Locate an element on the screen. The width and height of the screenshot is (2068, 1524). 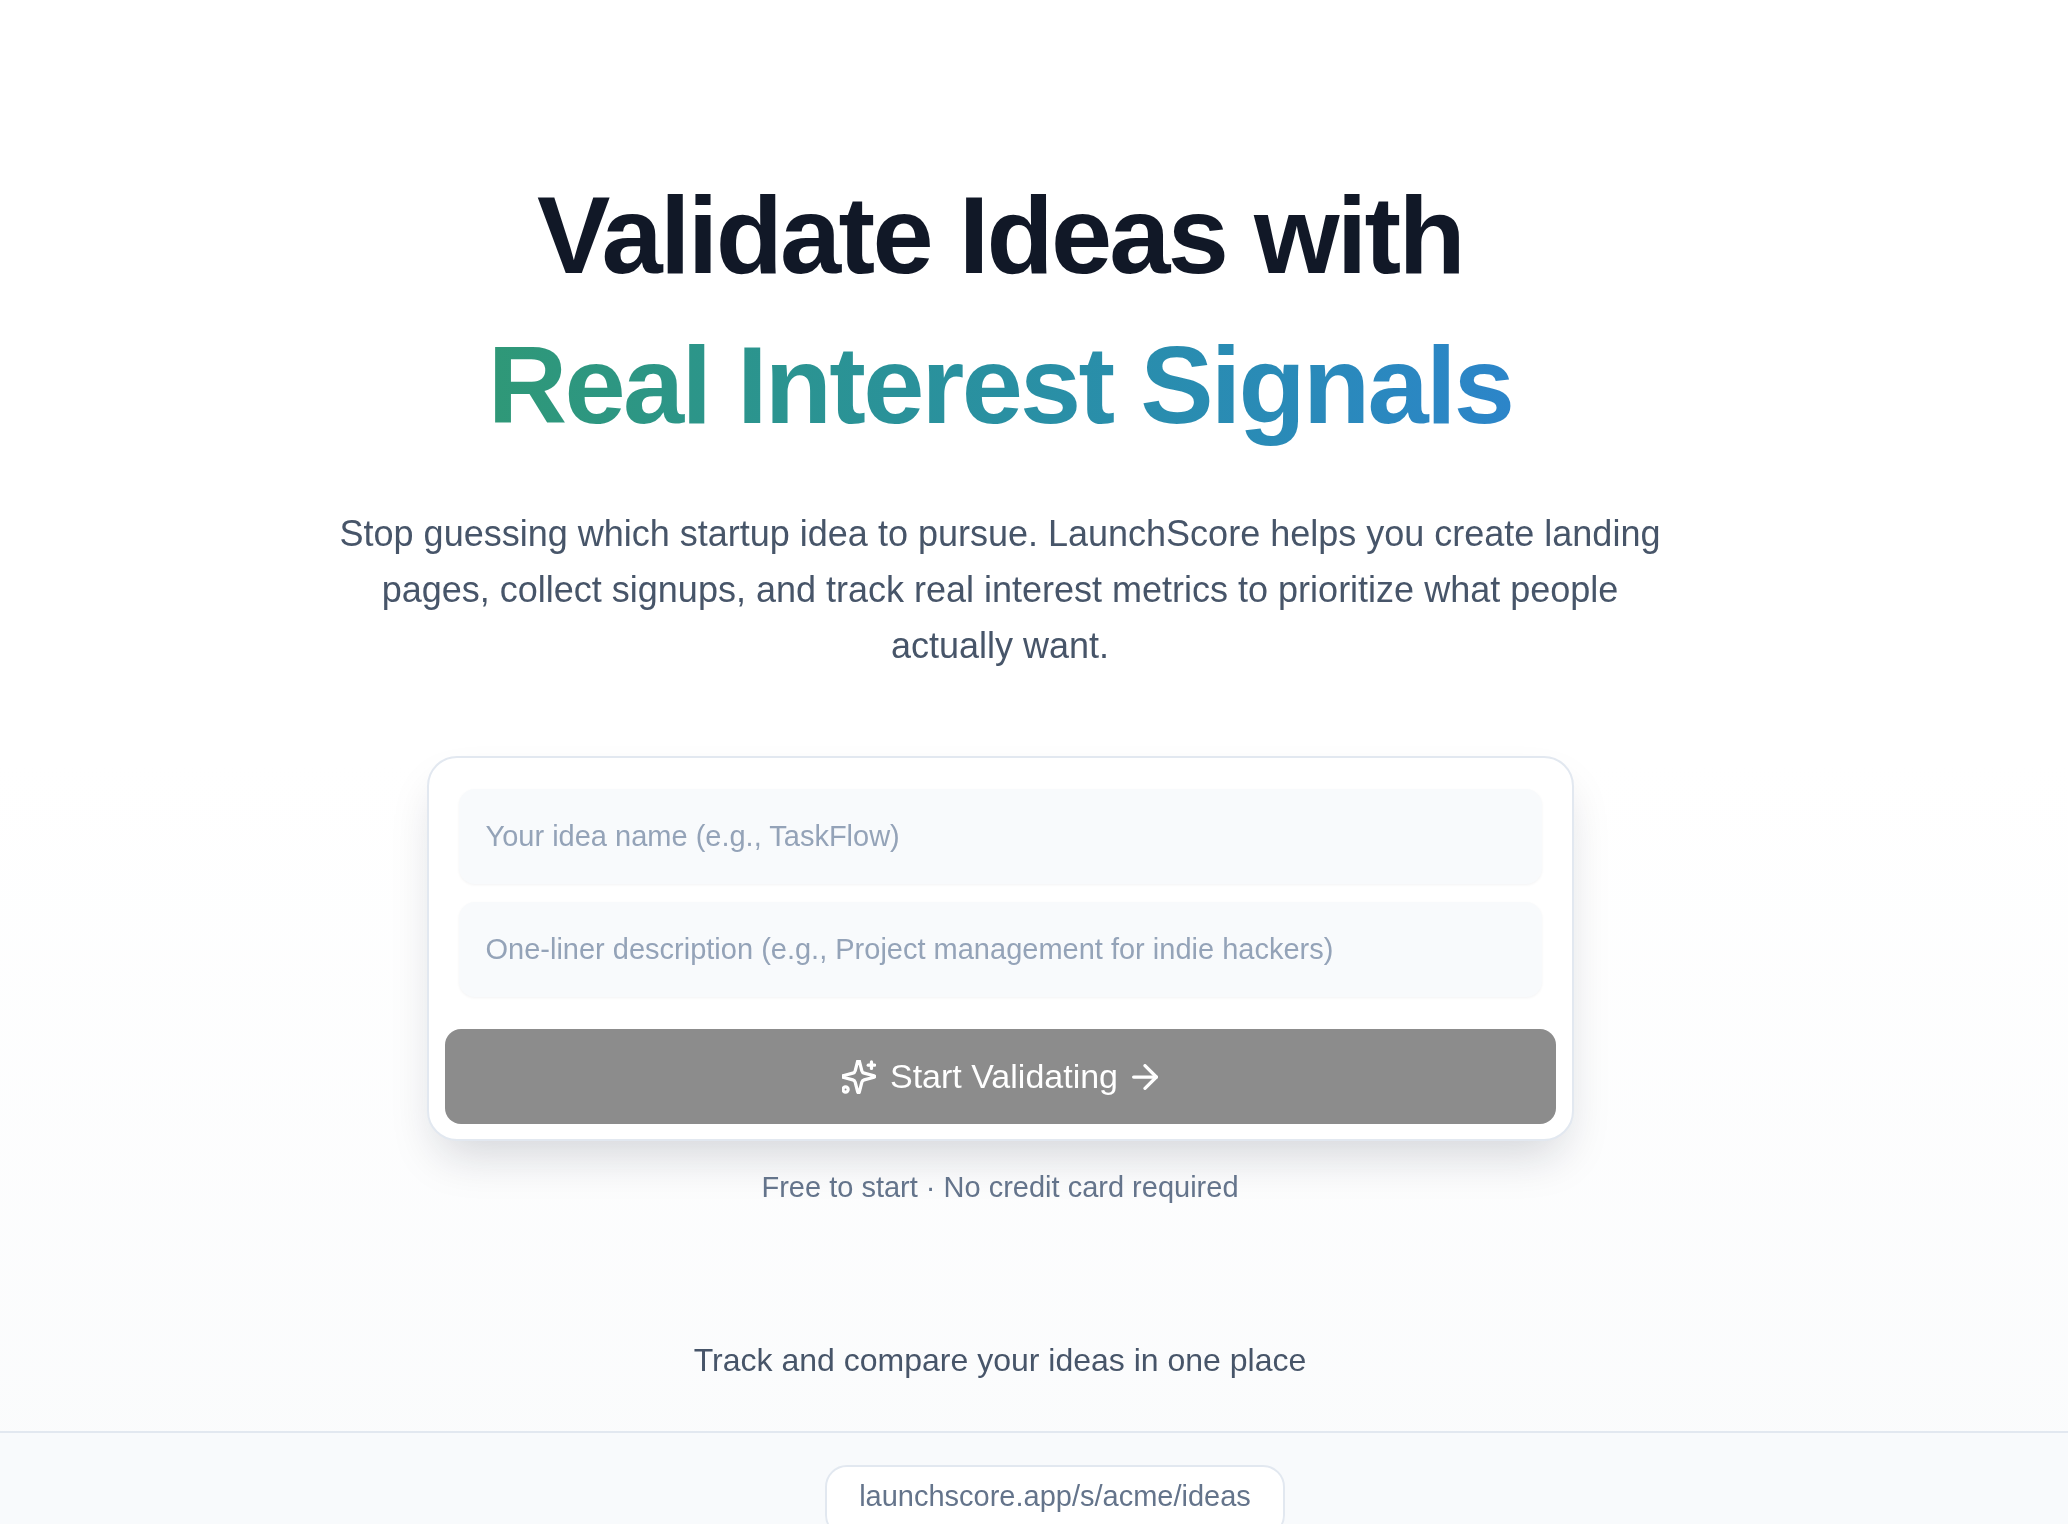
input-field: Your idea name (e.g., TaskFlow) is located at coordinates (1000, 836).